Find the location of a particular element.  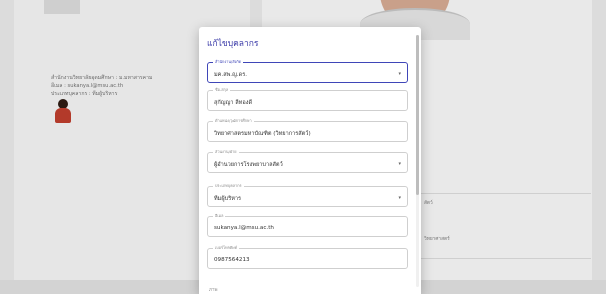

profile-photo-placeholder is located at coordinates (62, 7).